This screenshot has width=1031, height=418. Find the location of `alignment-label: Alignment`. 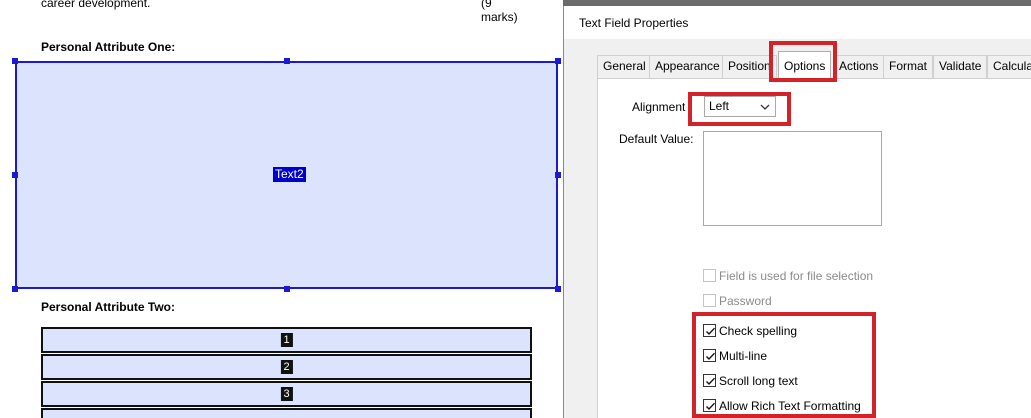

alignment-label: Alignment is located at coordinates (659, 107).